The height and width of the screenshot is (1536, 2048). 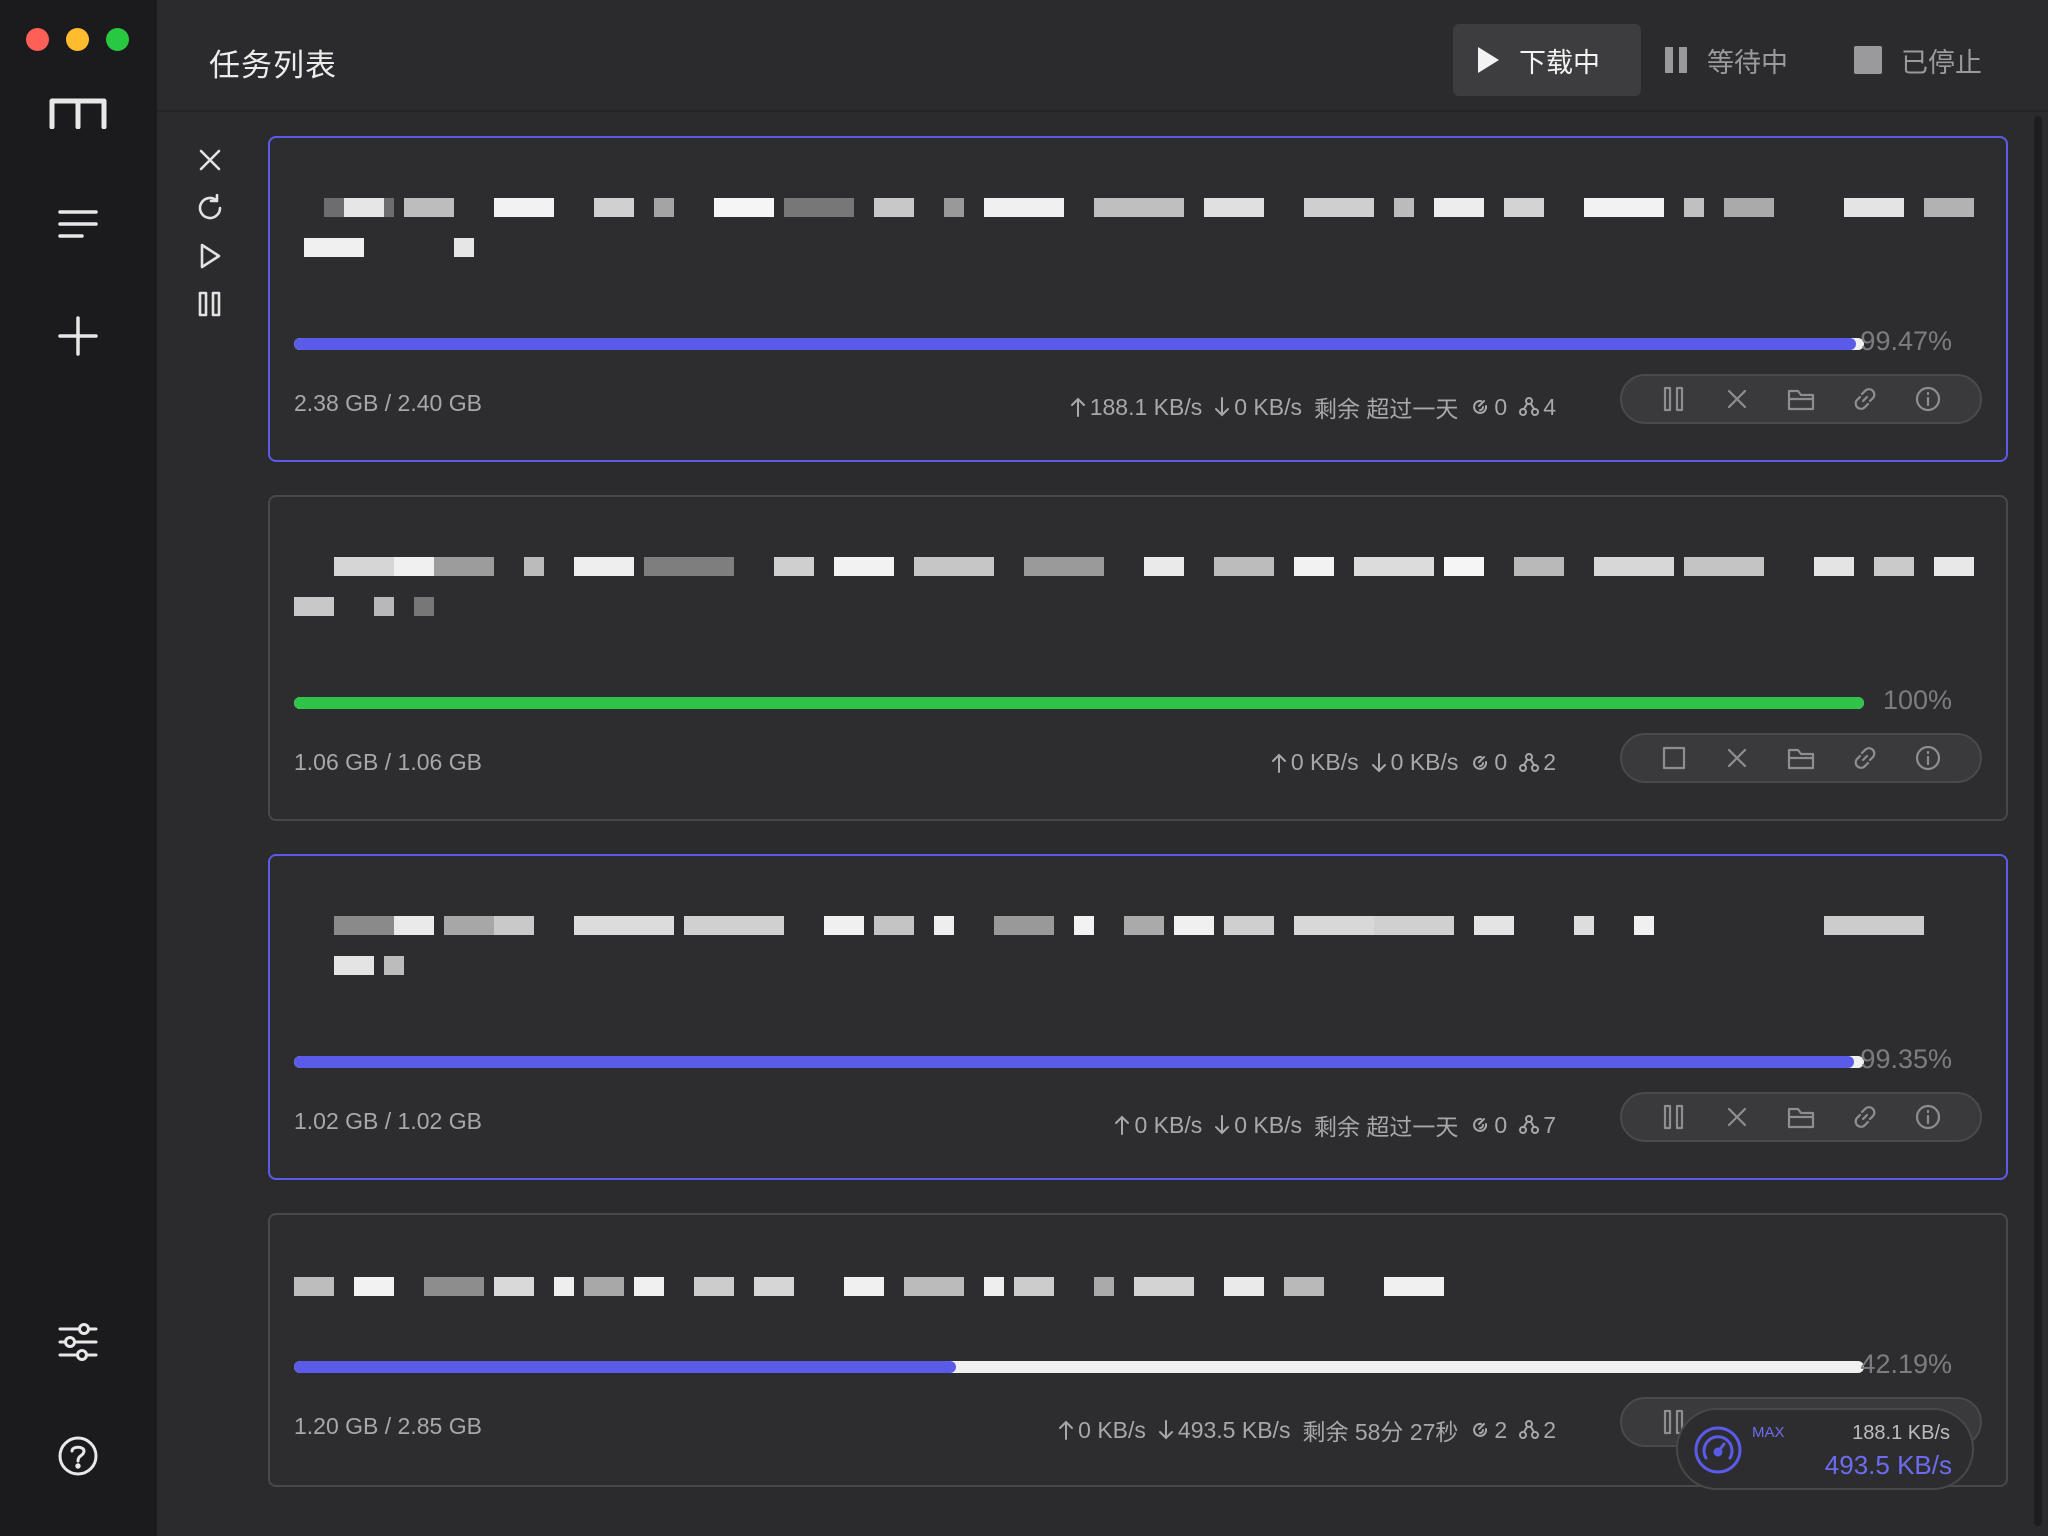 What do you see at coordinates (1888, 1465) in the screenshot?
I see `total-download-speed: 493.5 KB/s` at bounding box center [1888, 1465].